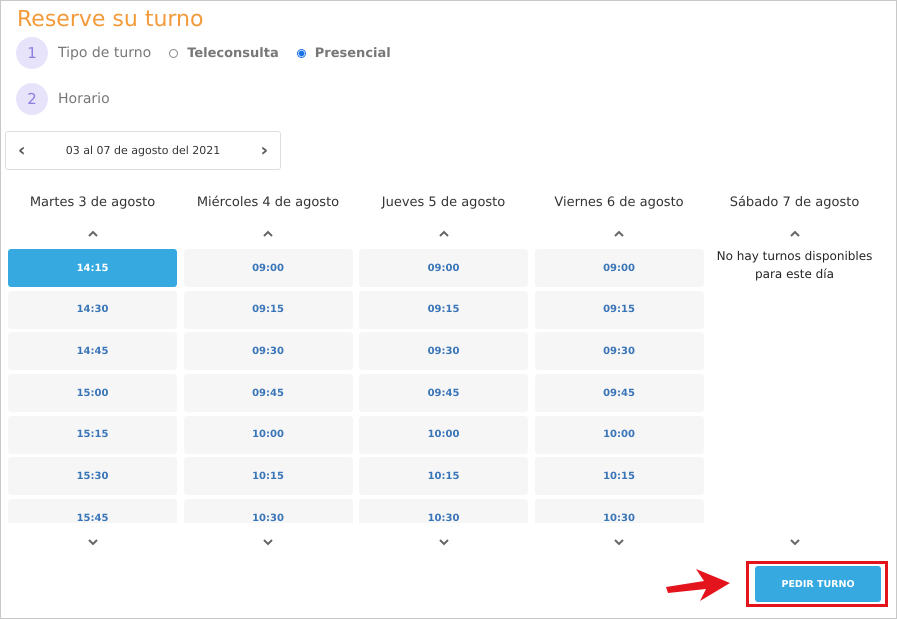 Image resolution: width=897 pixels, height=619 pixels. Describe the element at coordinates (84, 99) in the screenshot. I see `step-label: Horario` at that location.